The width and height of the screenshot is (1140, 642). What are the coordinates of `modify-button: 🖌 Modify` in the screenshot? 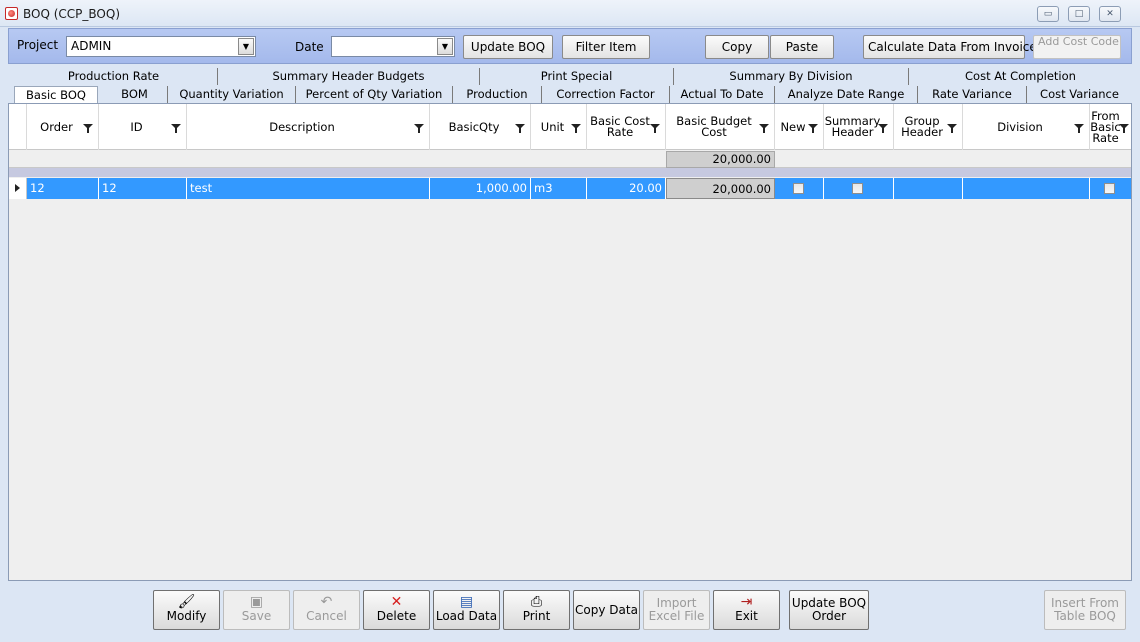 It's located at (186, 610).